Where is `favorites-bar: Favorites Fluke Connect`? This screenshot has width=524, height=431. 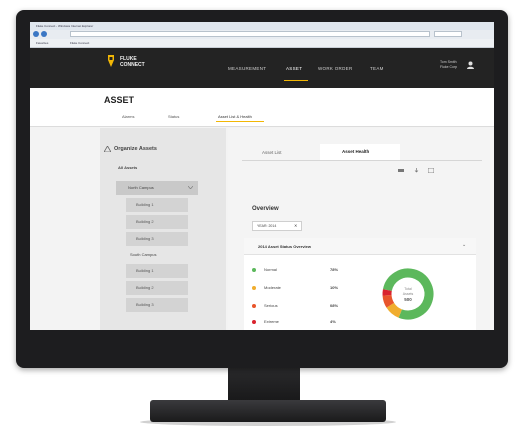
favorites-bar: Favorites Fluke Connect is located at coordinates (262, 43).